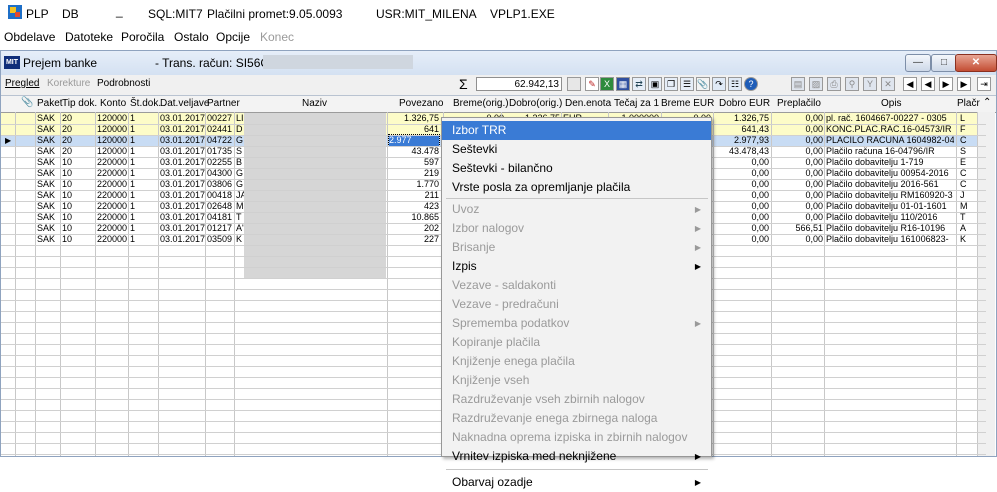 This screenshot has height=492, width=997. Describe the element at coordinates (968, 103) in the screenshot. I see `col-placr: Plačr` at that location.